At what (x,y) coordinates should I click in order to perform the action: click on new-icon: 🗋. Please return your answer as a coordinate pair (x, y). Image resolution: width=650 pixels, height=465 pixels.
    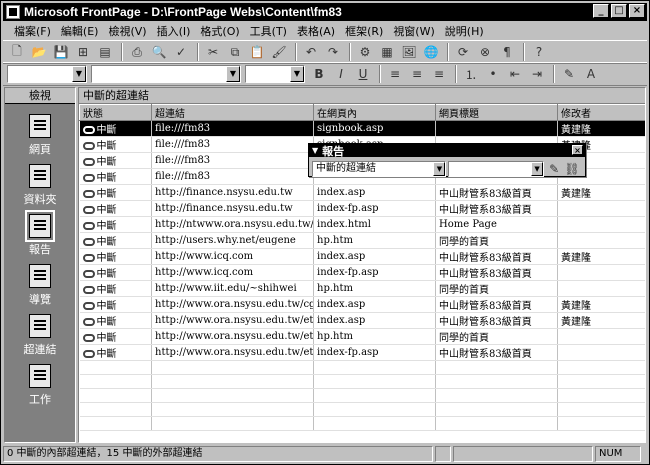
    Looking at the image, I should click on (17, 52).